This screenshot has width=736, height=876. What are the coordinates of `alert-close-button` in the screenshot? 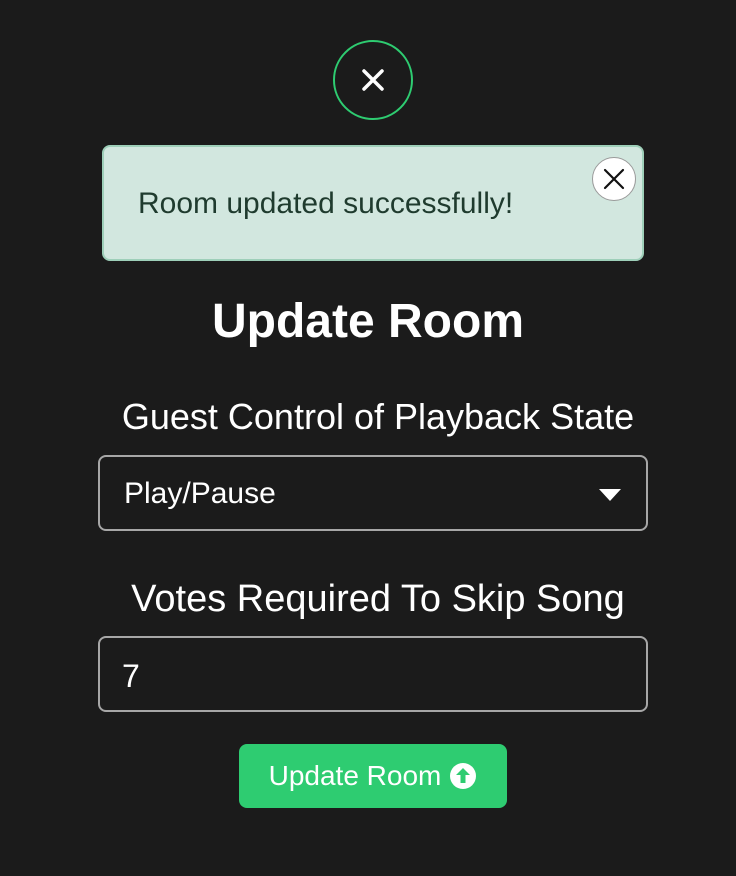 It's located at (614, 179).